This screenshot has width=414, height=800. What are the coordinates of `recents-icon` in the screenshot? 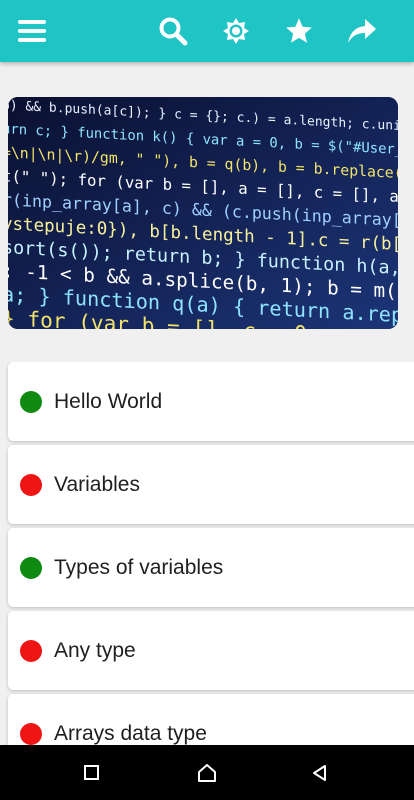 It's located at (92, 773).